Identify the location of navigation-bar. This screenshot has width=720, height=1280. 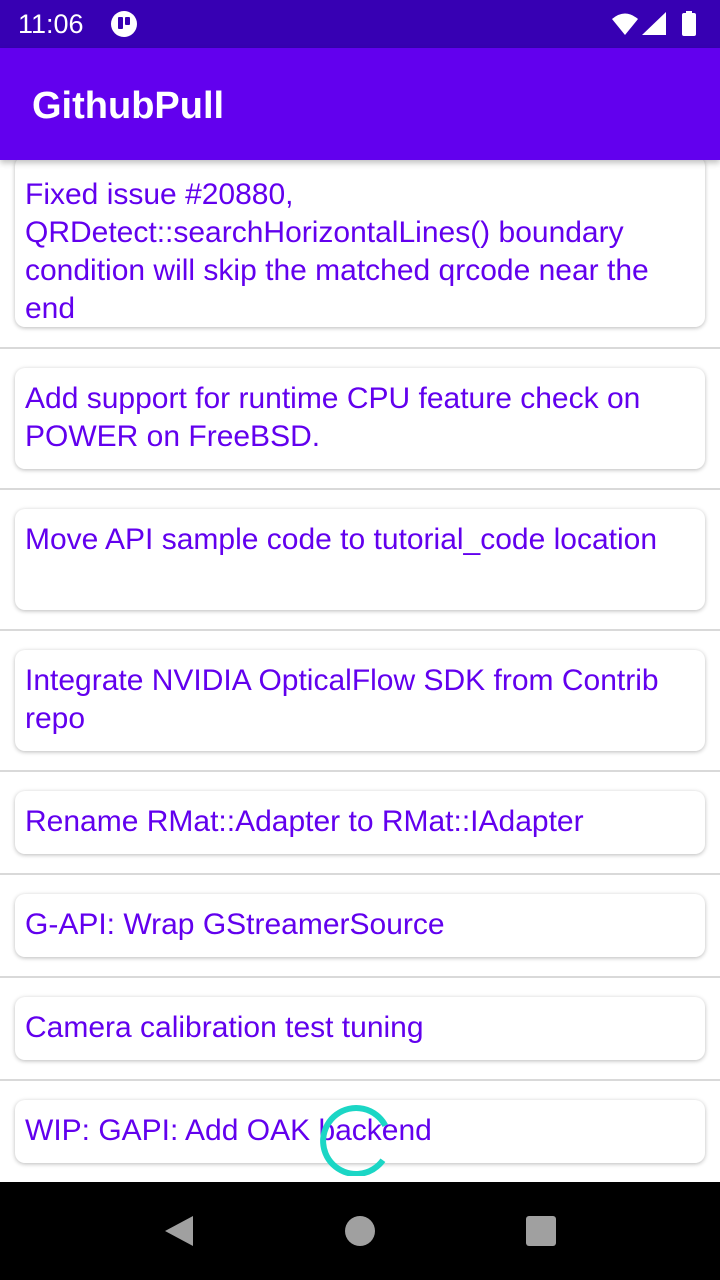
(360, 1231).